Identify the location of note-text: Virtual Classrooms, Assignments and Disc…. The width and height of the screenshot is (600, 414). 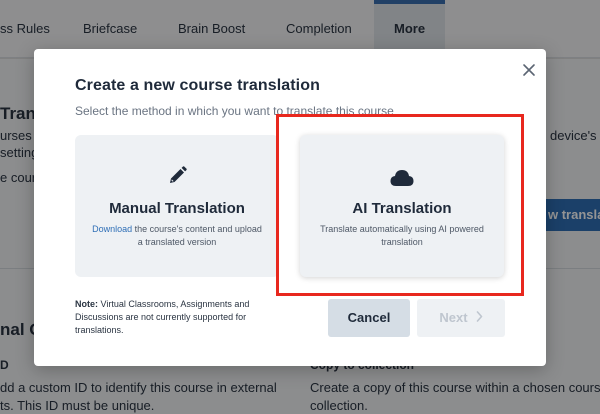
(162, 317).